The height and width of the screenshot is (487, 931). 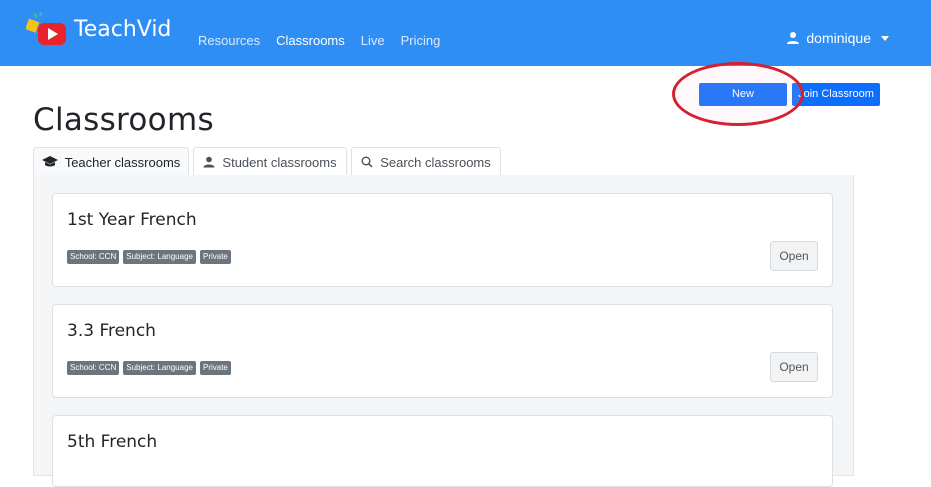 What do you see at coordinates (132, 220) in the screenshot?
I see `classroom-name: 1st Year French` at bounding box center [132, 220].